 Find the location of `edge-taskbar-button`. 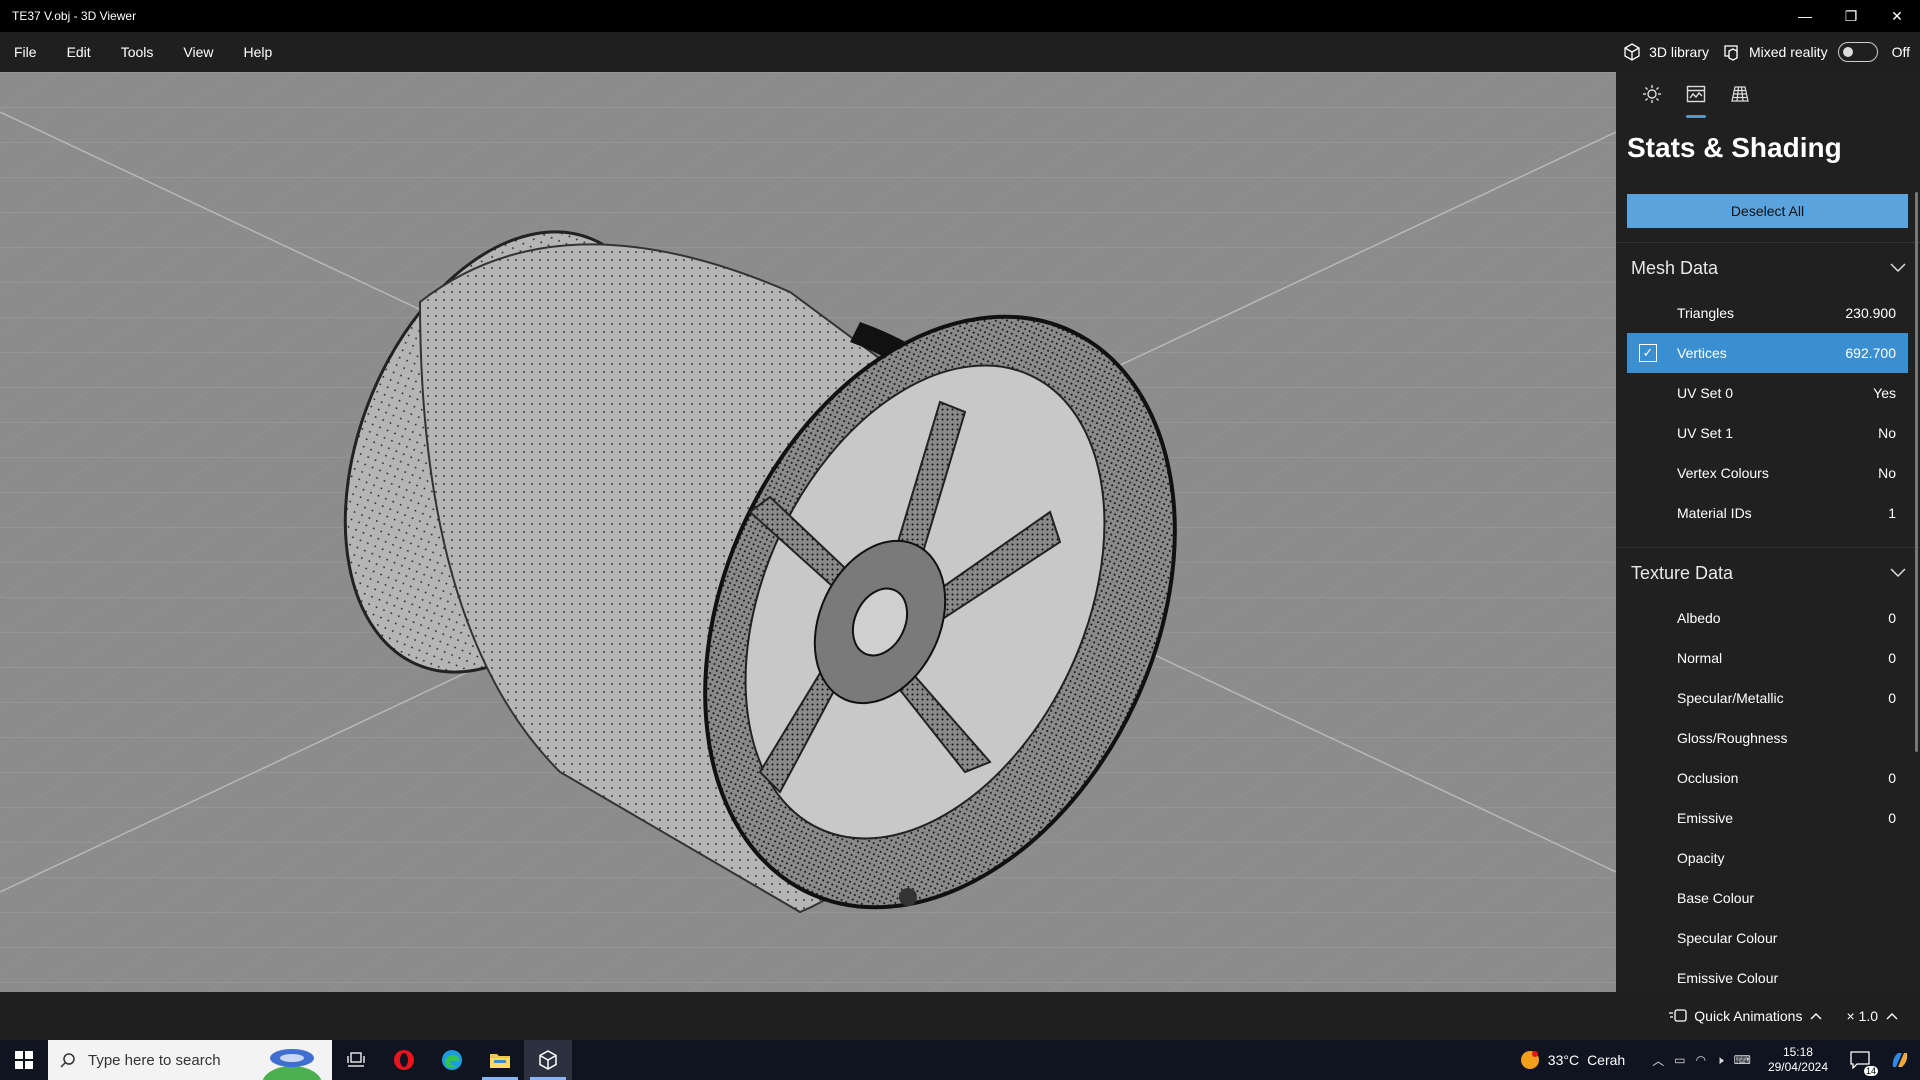

edge-taskbar-button is located at coordinates (452, 1060).